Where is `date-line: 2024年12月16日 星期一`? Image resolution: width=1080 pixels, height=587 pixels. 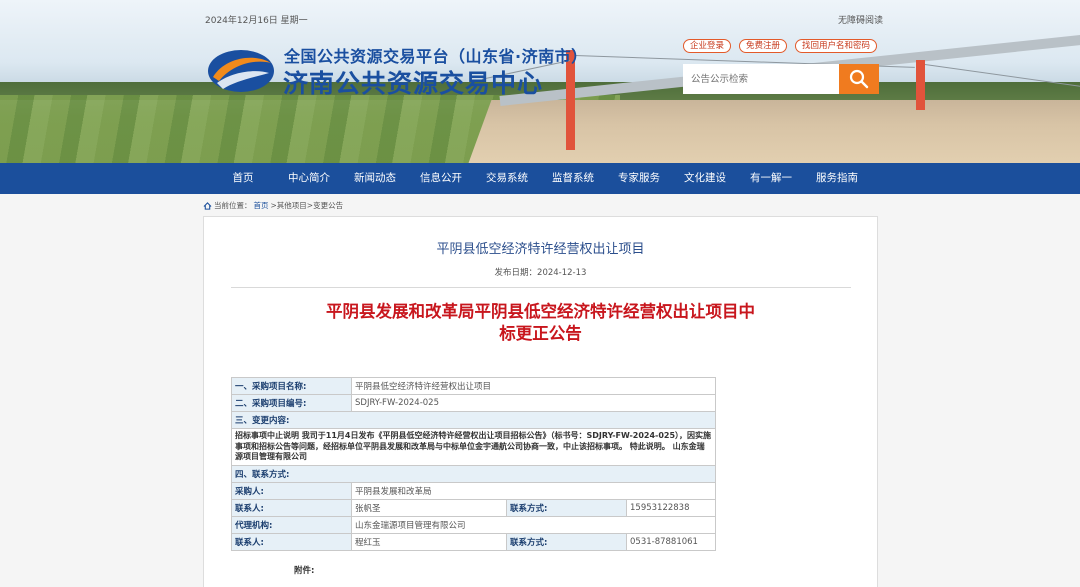 date-line: 2024年12月16日 星期一 is located at coordinates (256, 21).